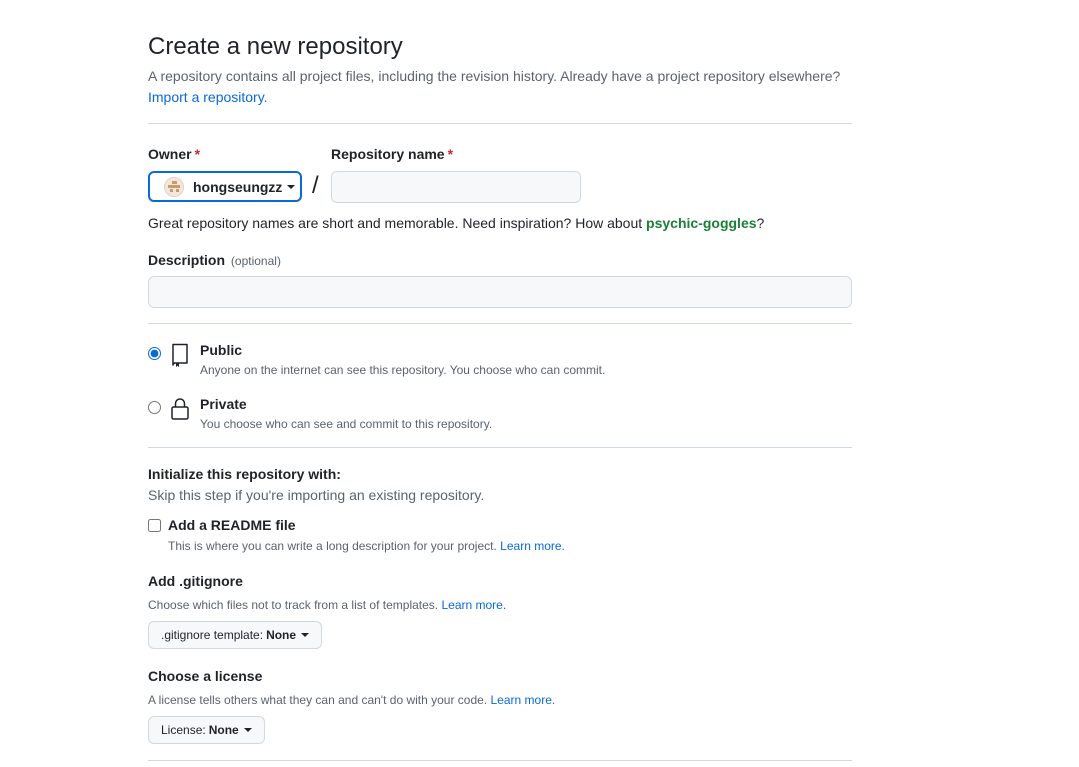 The image size is (1079, 767). What do you see at coordinates (701, 223) in the screenshot?
I see `name-suggestion-link: psychic-goggles` at bounding box center [701, 223].